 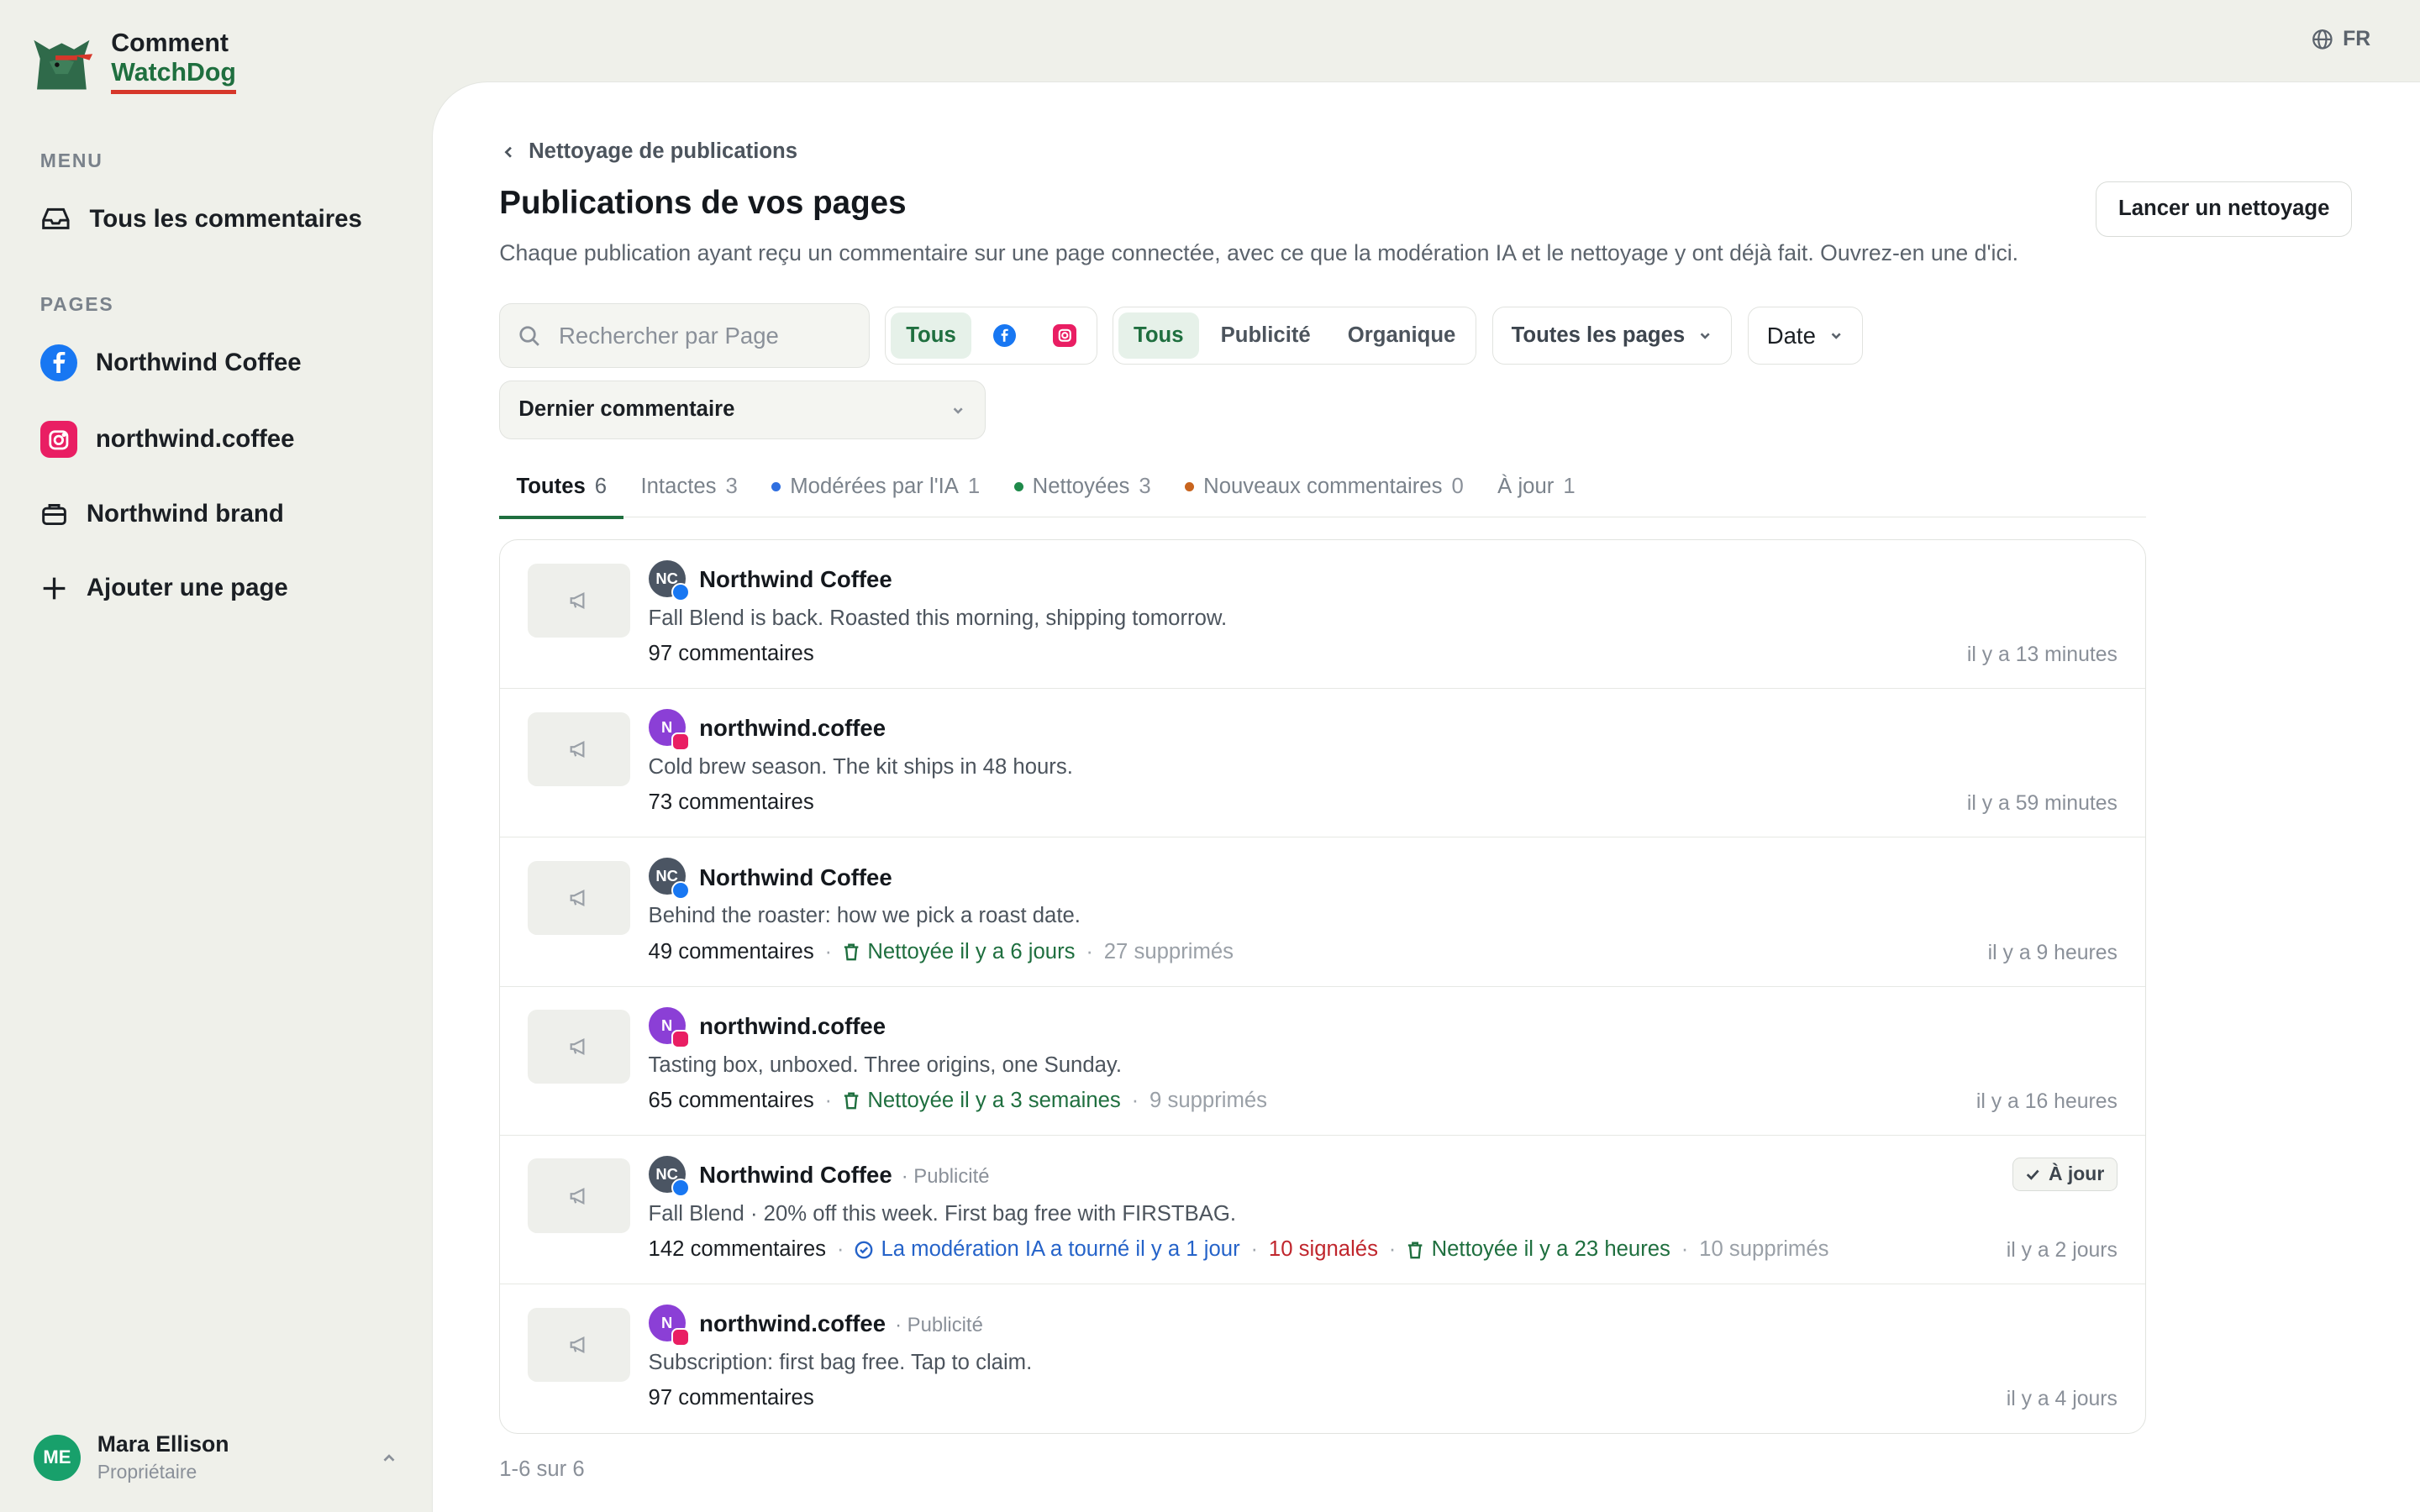 I want to click on post-page-name: northwind.coffee · Publicité, so click(x=841, y=1323).